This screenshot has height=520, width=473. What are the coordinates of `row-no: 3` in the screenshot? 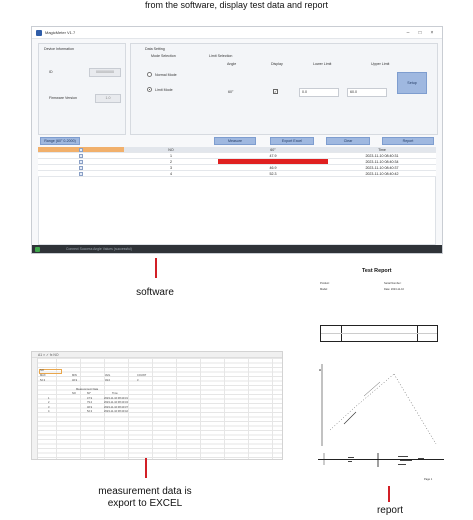 It's located at (171, 168).